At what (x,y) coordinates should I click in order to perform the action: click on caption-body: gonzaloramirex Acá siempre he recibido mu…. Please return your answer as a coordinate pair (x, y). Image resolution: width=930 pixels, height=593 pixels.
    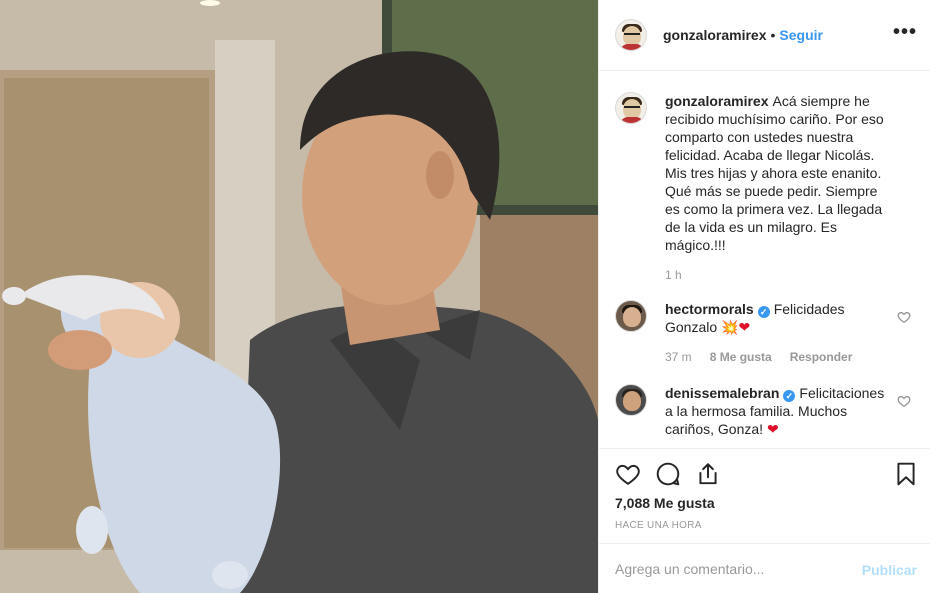
    Looking at the image, I should click on (776, 188).